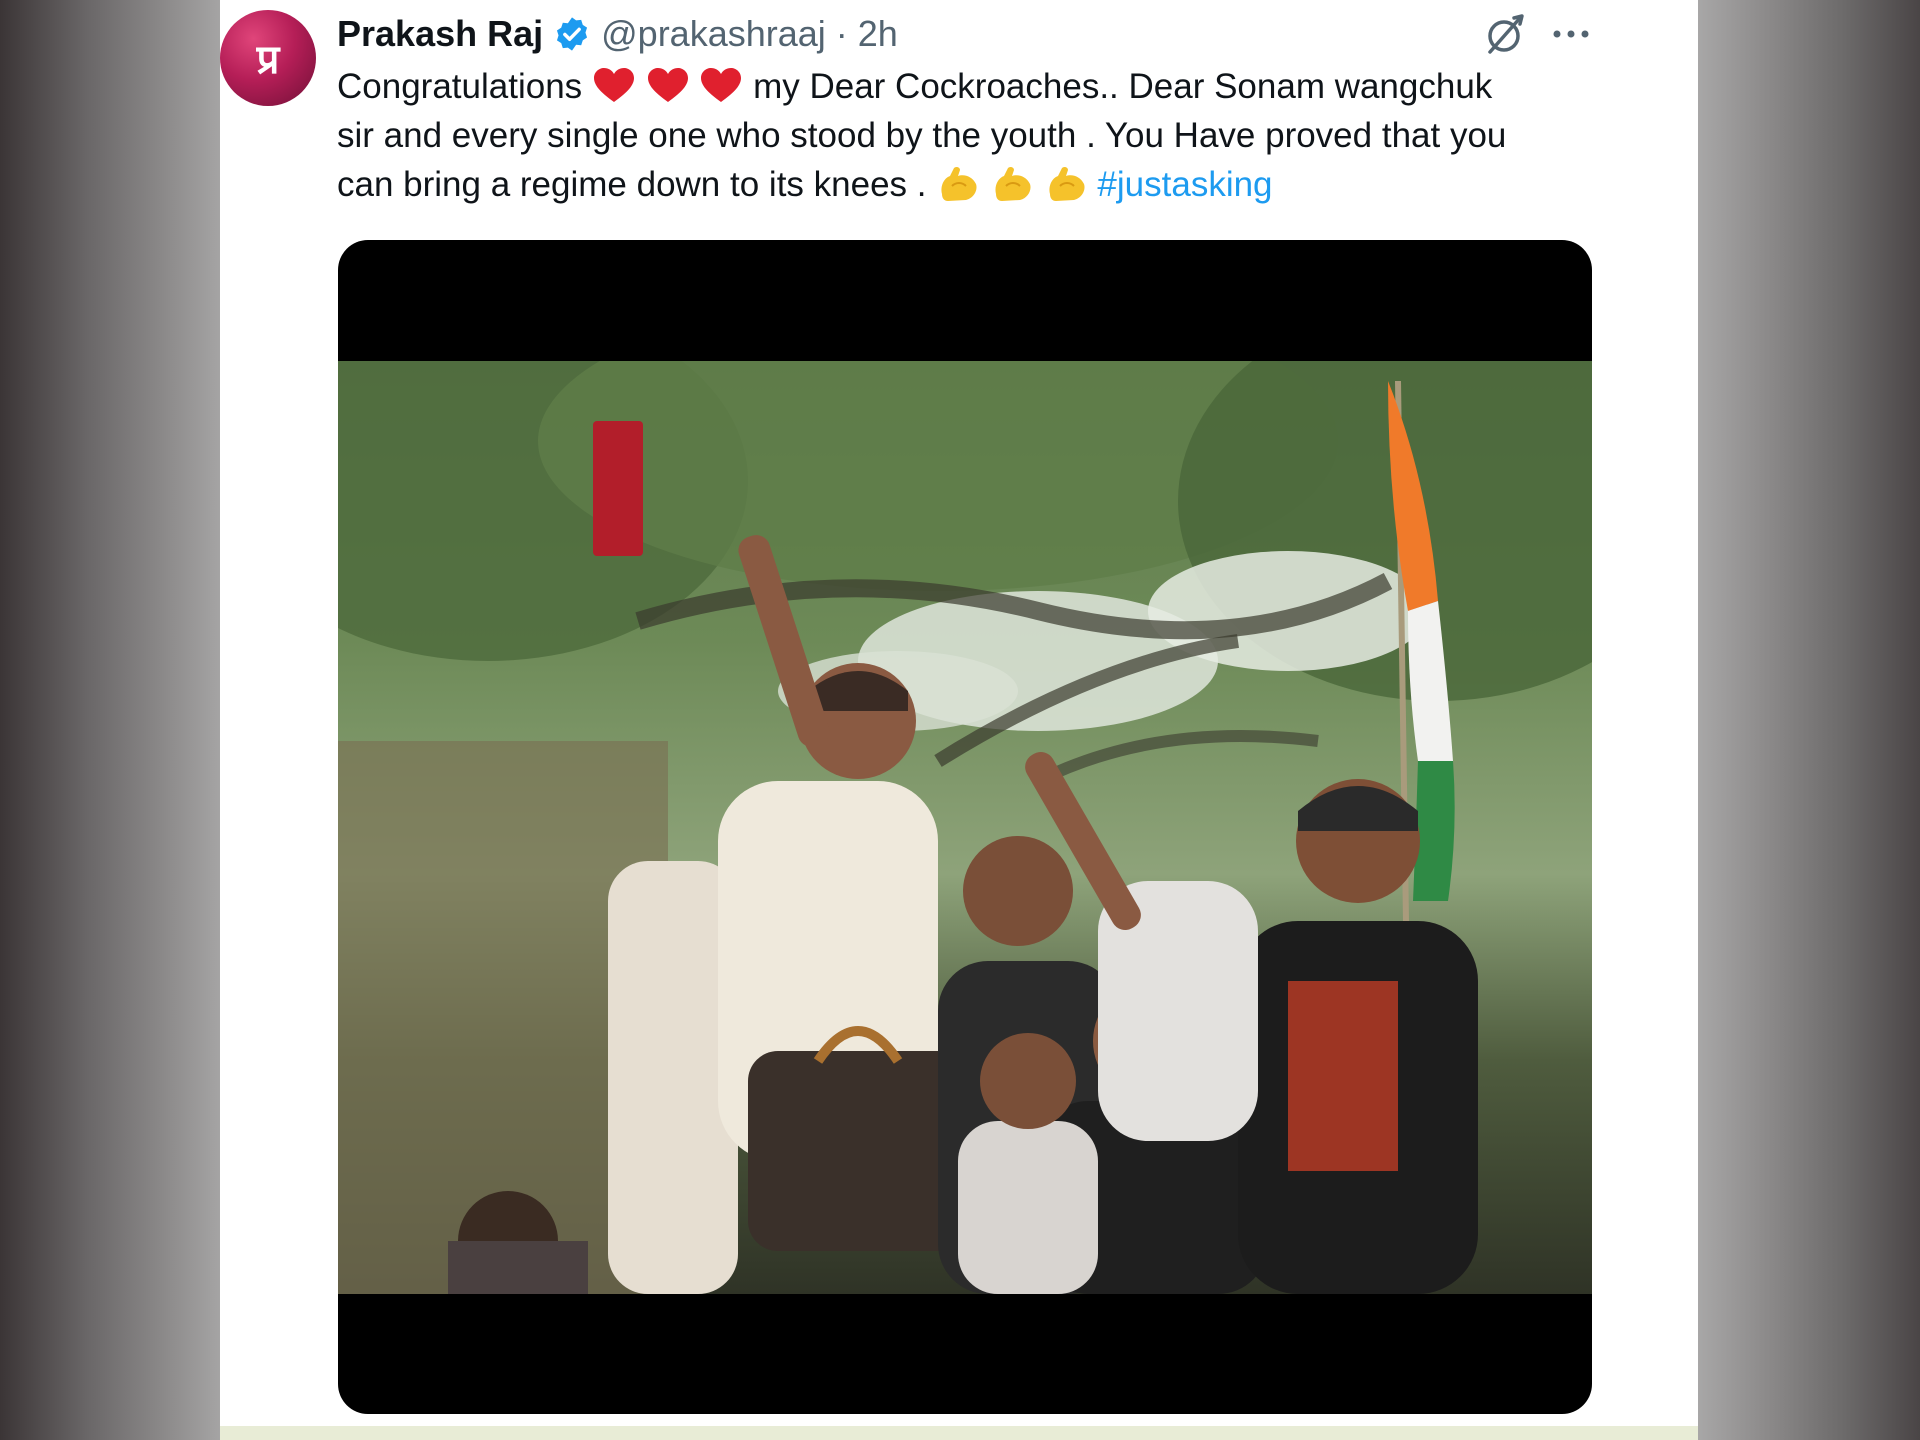  What do you see at coordinates (1571, 34) in the screenshot?
I see `more-icon` at bounding box center [1571, 34].